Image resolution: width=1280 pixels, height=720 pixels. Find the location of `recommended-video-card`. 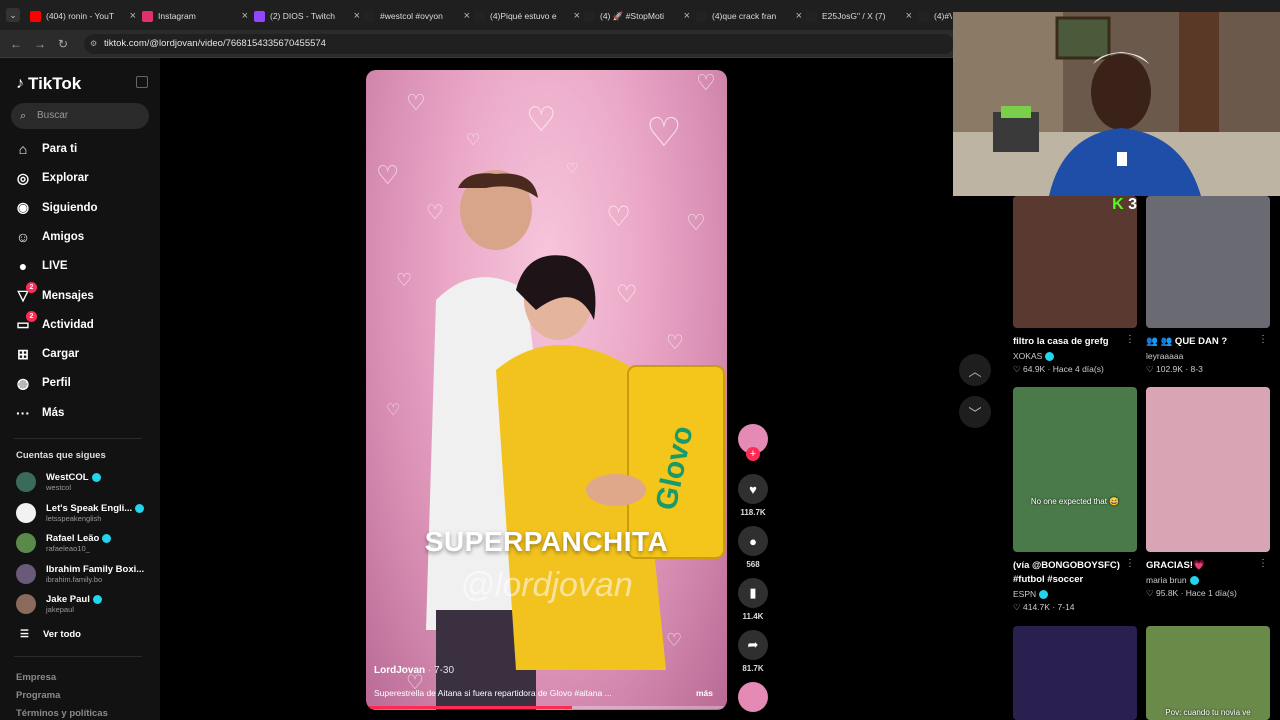

recommended-video-card is located at coordinates (1075, 673).